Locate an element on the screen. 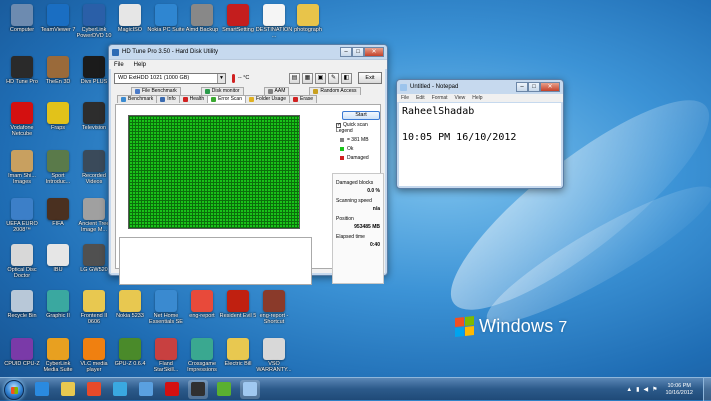  desktop-icon: photograph is located at coordinates (308, 18).